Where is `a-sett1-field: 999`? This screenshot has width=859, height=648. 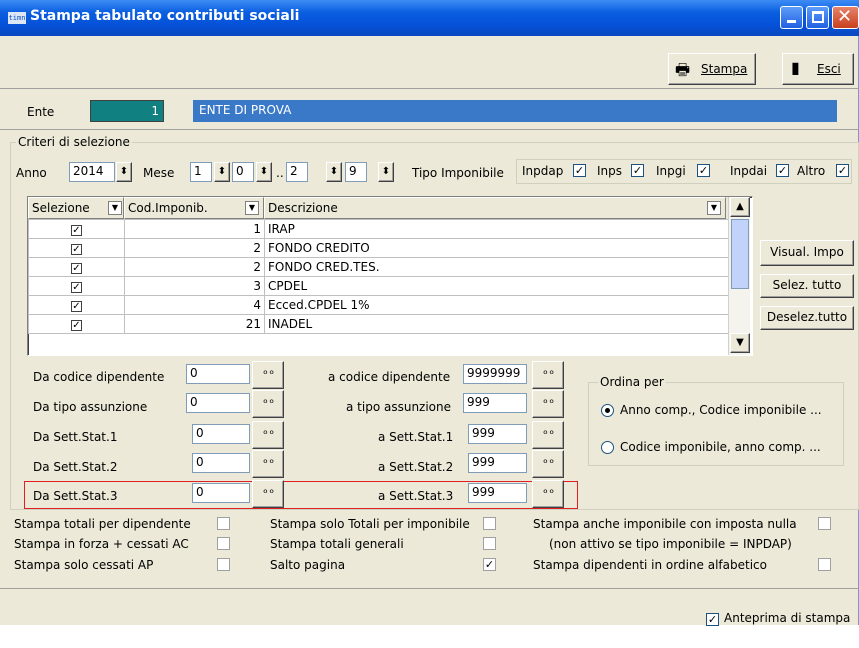 a-sett1-field: 999 is located at coordinates (497, 434).